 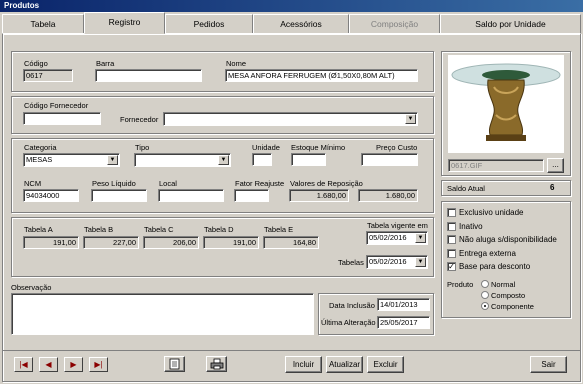 What do you see at coordinates (105, 63) in the screenshot?
I see `barra-label: Barra` at bounding box center [105, 63].